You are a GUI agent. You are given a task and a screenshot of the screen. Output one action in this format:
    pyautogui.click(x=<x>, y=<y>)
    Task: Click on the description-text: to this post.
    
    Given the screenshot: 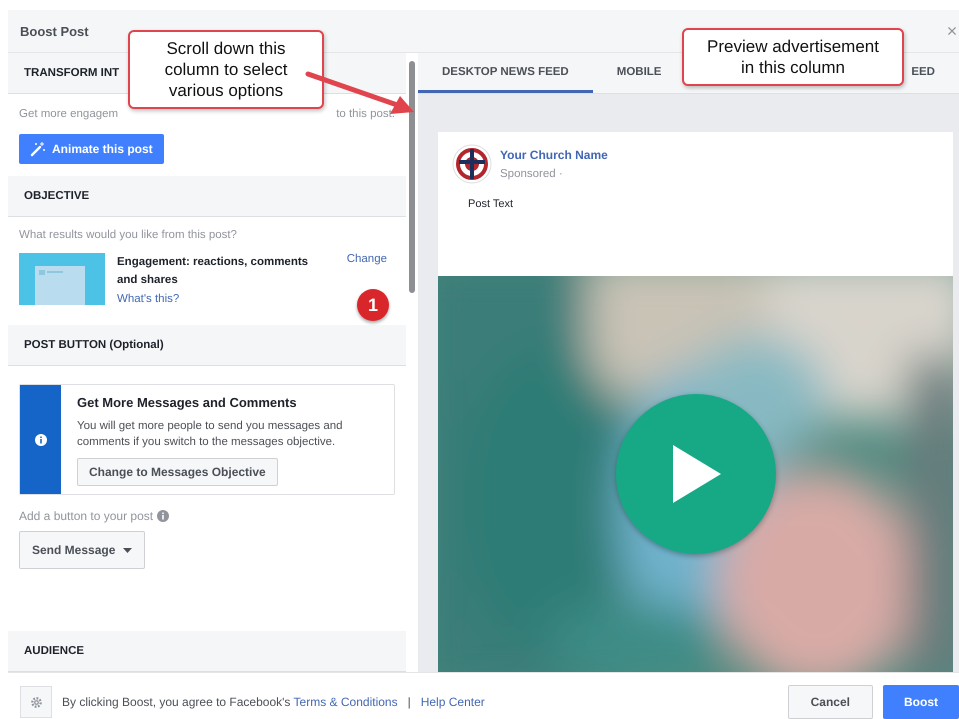 What is the action you would take?
    pyautogui.click(x=365, y=114)
    